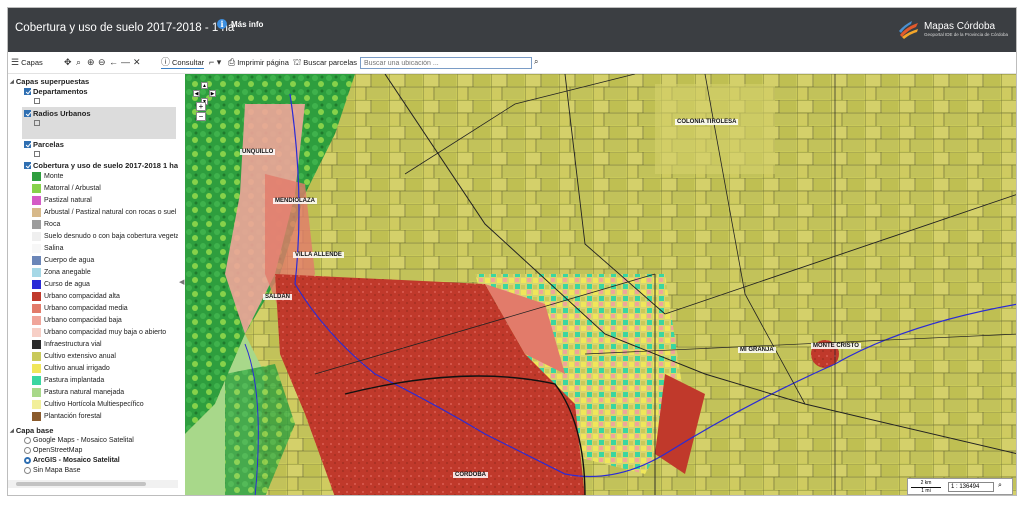 The width and height of the screenshot is (1024, 508). I want to click on pan-button: ✥, so click(68, 62).